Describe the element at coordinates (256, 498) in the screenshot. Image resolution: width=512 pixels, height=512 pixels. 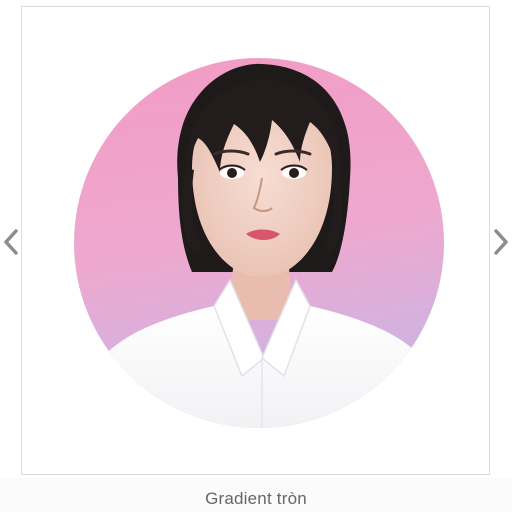
I see `slide-caption: Gradient tròn` at that location.